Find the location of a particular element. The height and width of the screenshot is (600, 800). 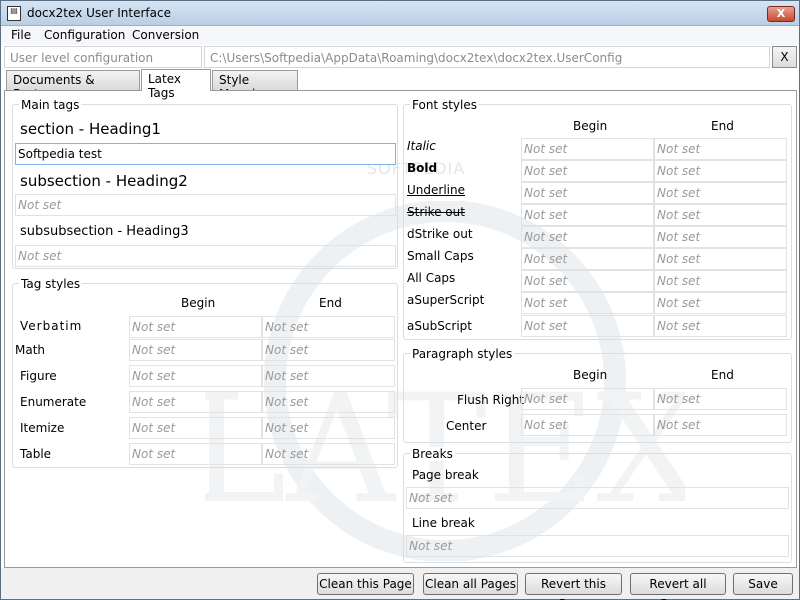

config-level-field: User level configuration is located at coordinates (103, 57).